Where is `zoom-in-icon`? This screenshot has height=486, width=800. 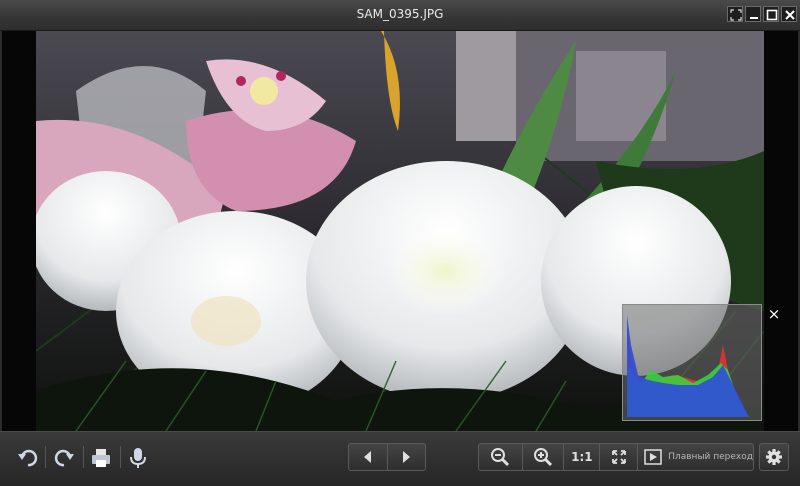
zoom-in-icon is located at coordinates (543, 457).